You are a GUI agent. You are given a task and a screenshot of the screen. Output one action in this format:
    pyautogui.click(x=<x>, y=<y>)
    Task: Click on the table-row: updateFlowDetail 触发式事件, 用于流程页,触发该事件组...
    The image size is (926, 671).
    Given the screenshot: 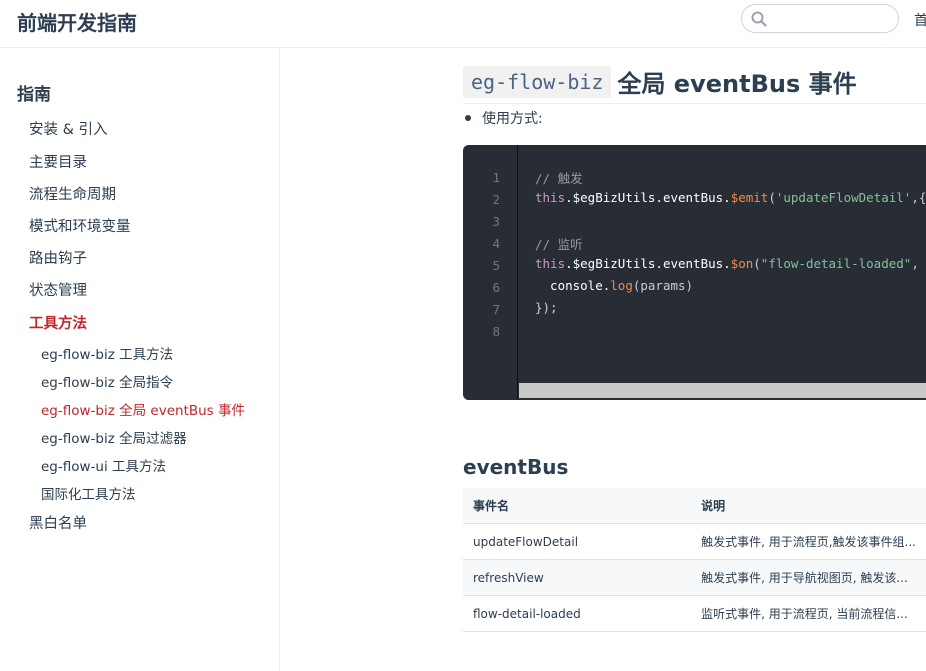 What is the action you would take?
    pyautogui.click(x=694, y=541)
    